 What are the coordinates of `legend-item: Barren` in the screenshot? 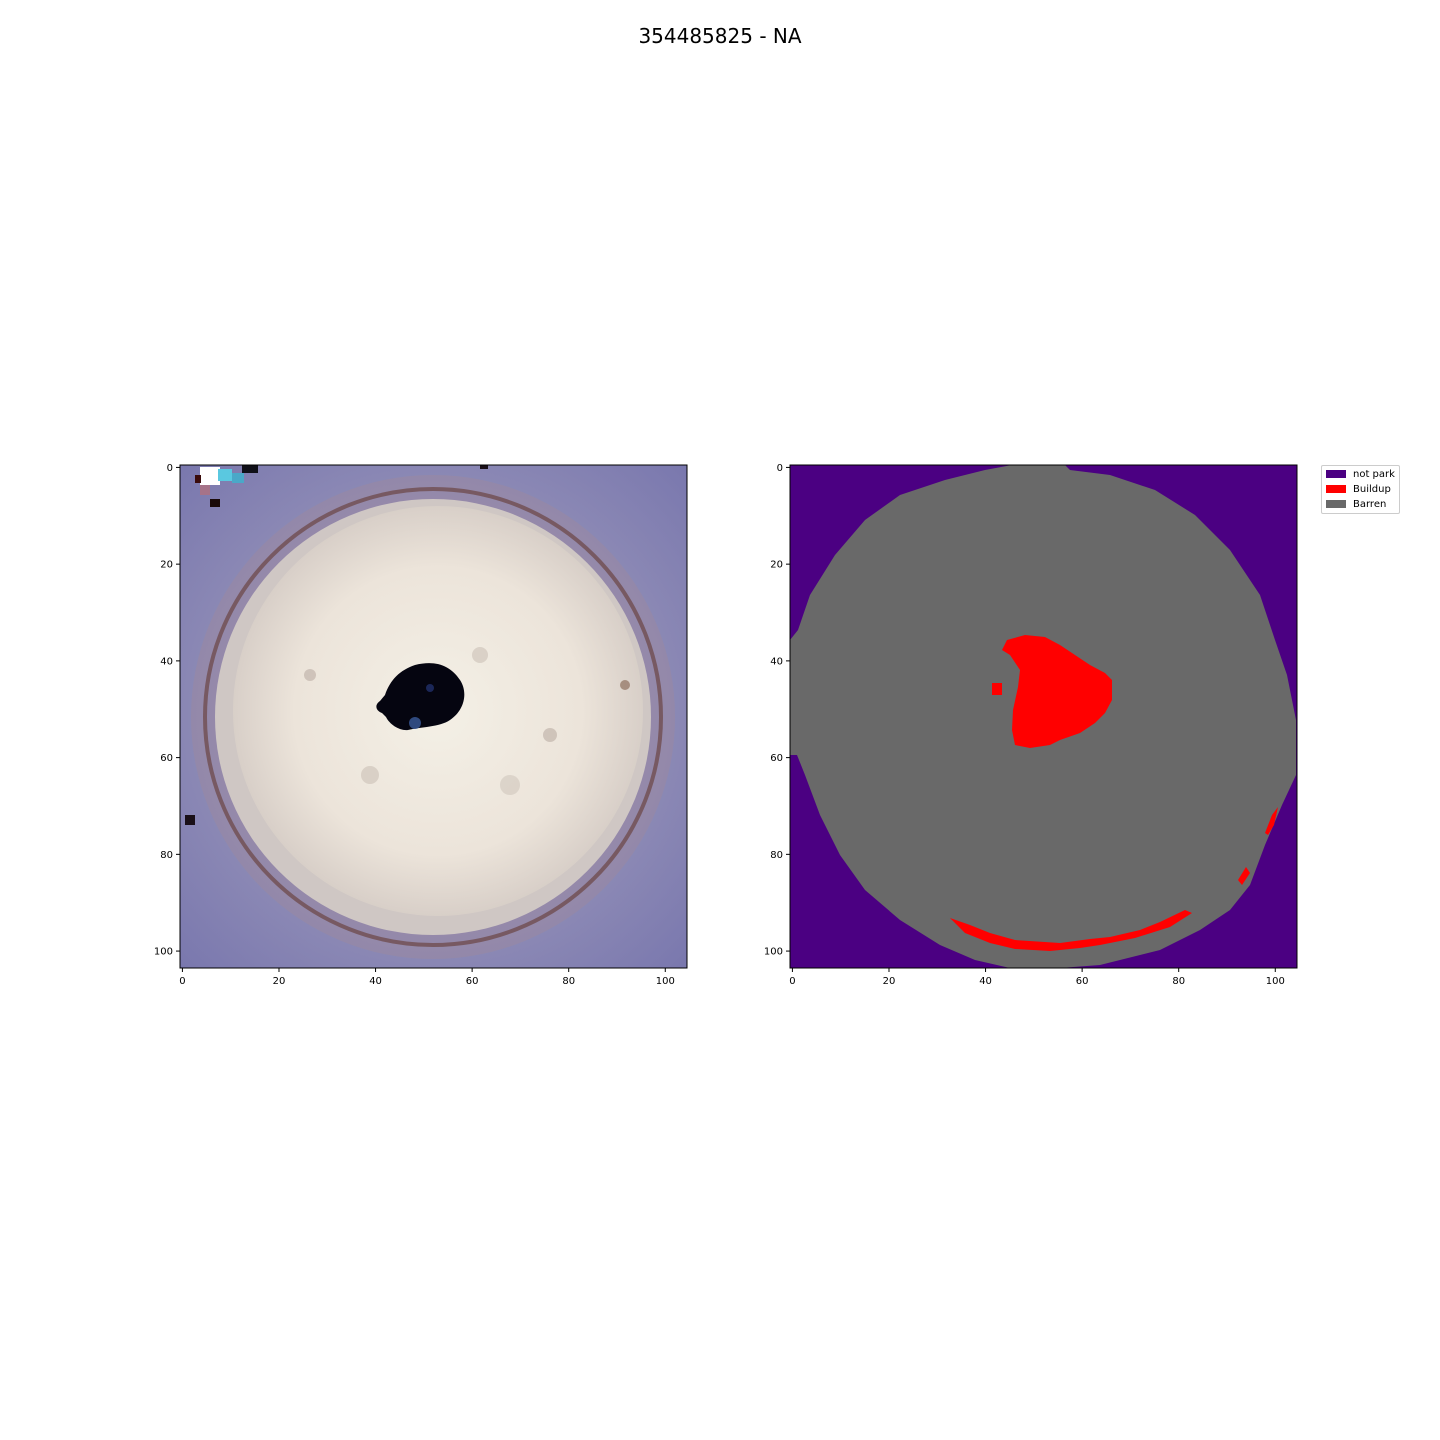 It's located at (1356, 504).